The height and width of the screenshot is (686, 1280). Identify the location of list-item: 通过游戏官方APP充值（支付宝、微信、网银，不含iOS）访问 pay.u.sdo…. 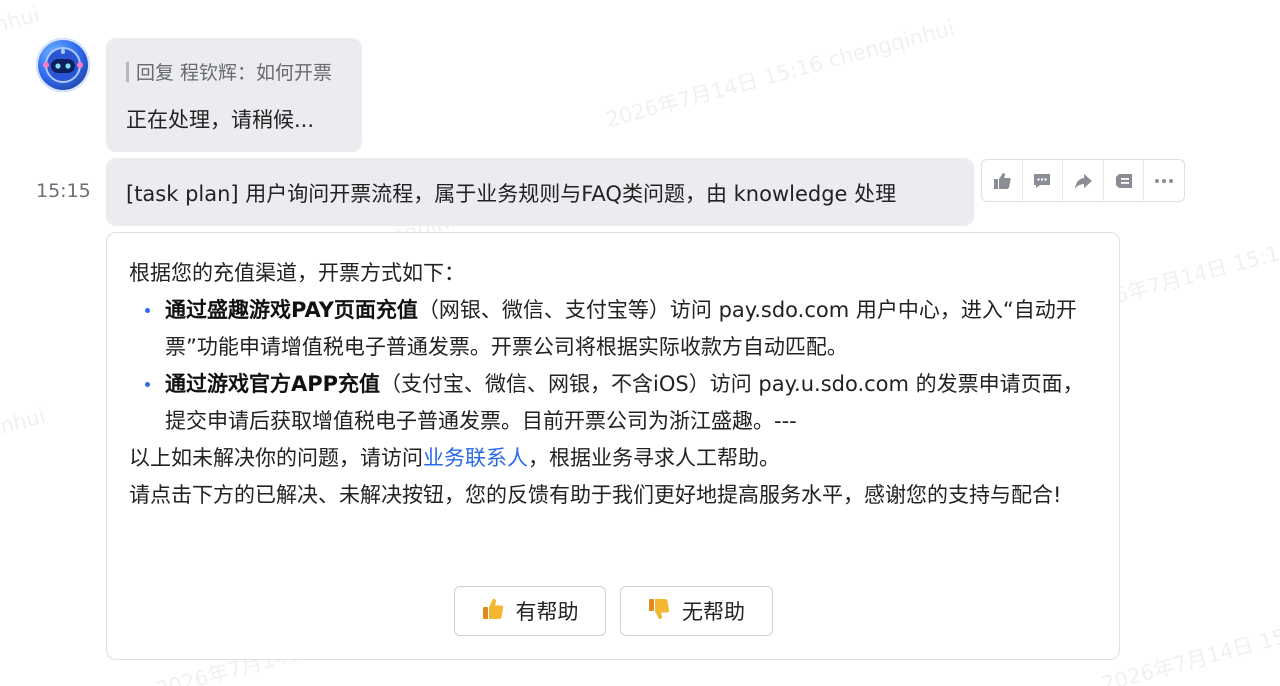
(612, 403).